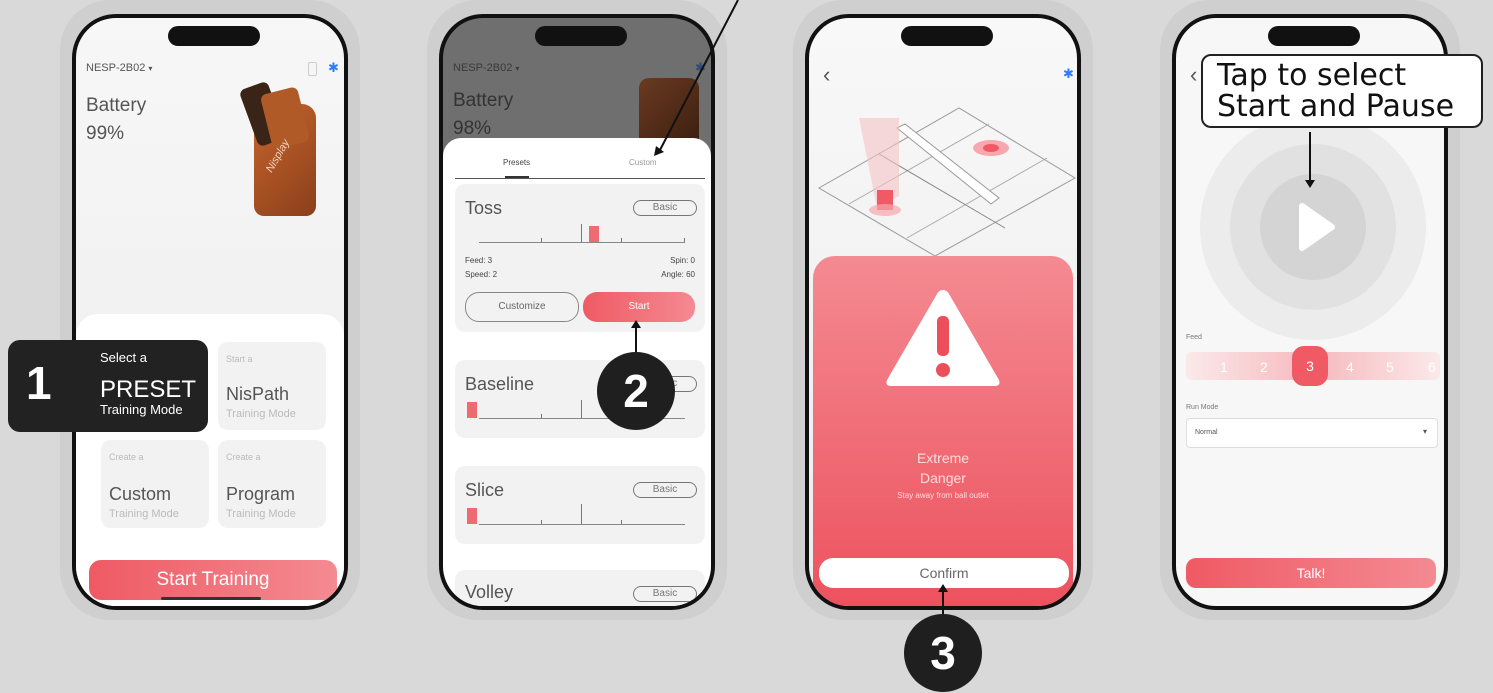 Image resolution: width=1493 pixels, height=693 pixels. Describe the element at coordinates (484, 208) in the screenshot. I see `preset-name: Toss` at that location.